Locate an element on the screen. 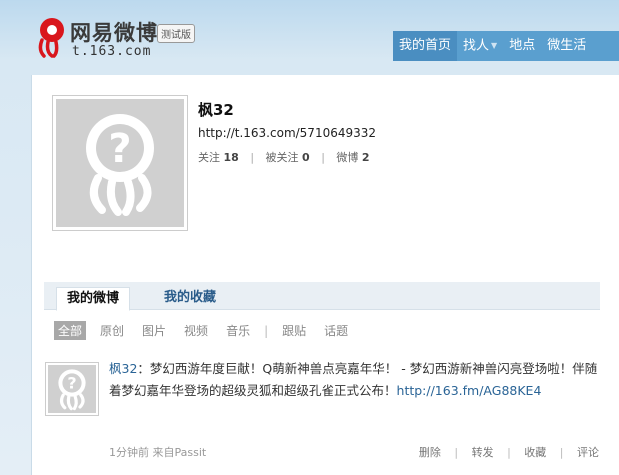 The image size is (619, 475). logo-name: 网易微博 is located at coordinates (114, 33).